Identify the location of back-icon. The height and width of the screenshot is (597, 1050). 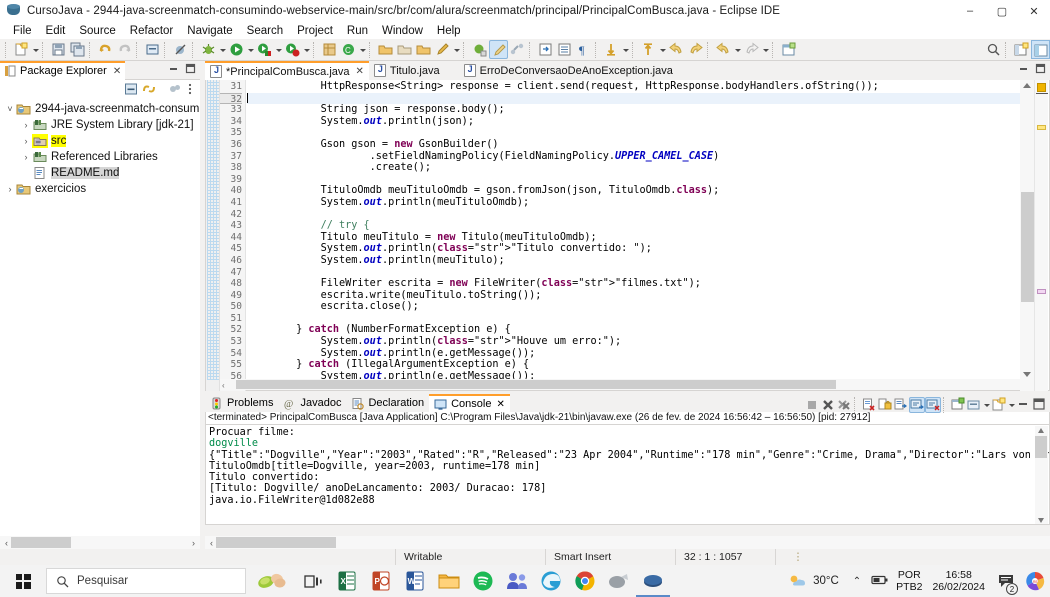
(676, 49).